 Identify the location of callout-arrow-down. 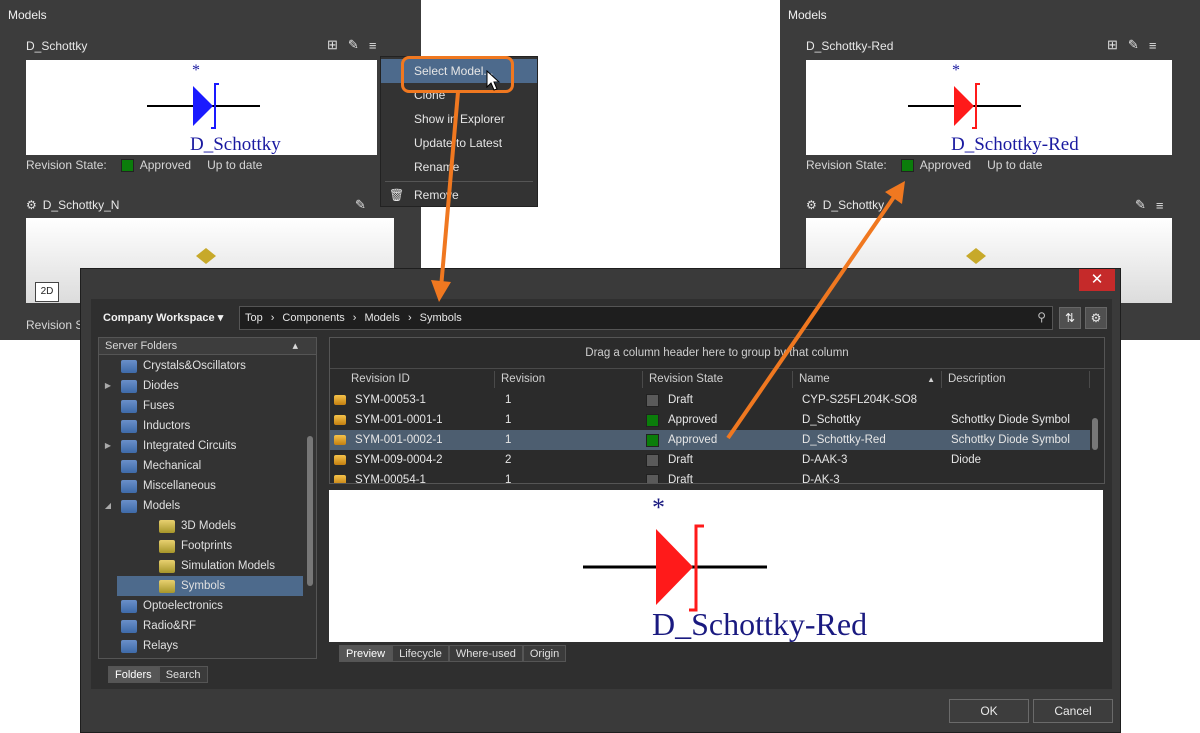
(449, 190).